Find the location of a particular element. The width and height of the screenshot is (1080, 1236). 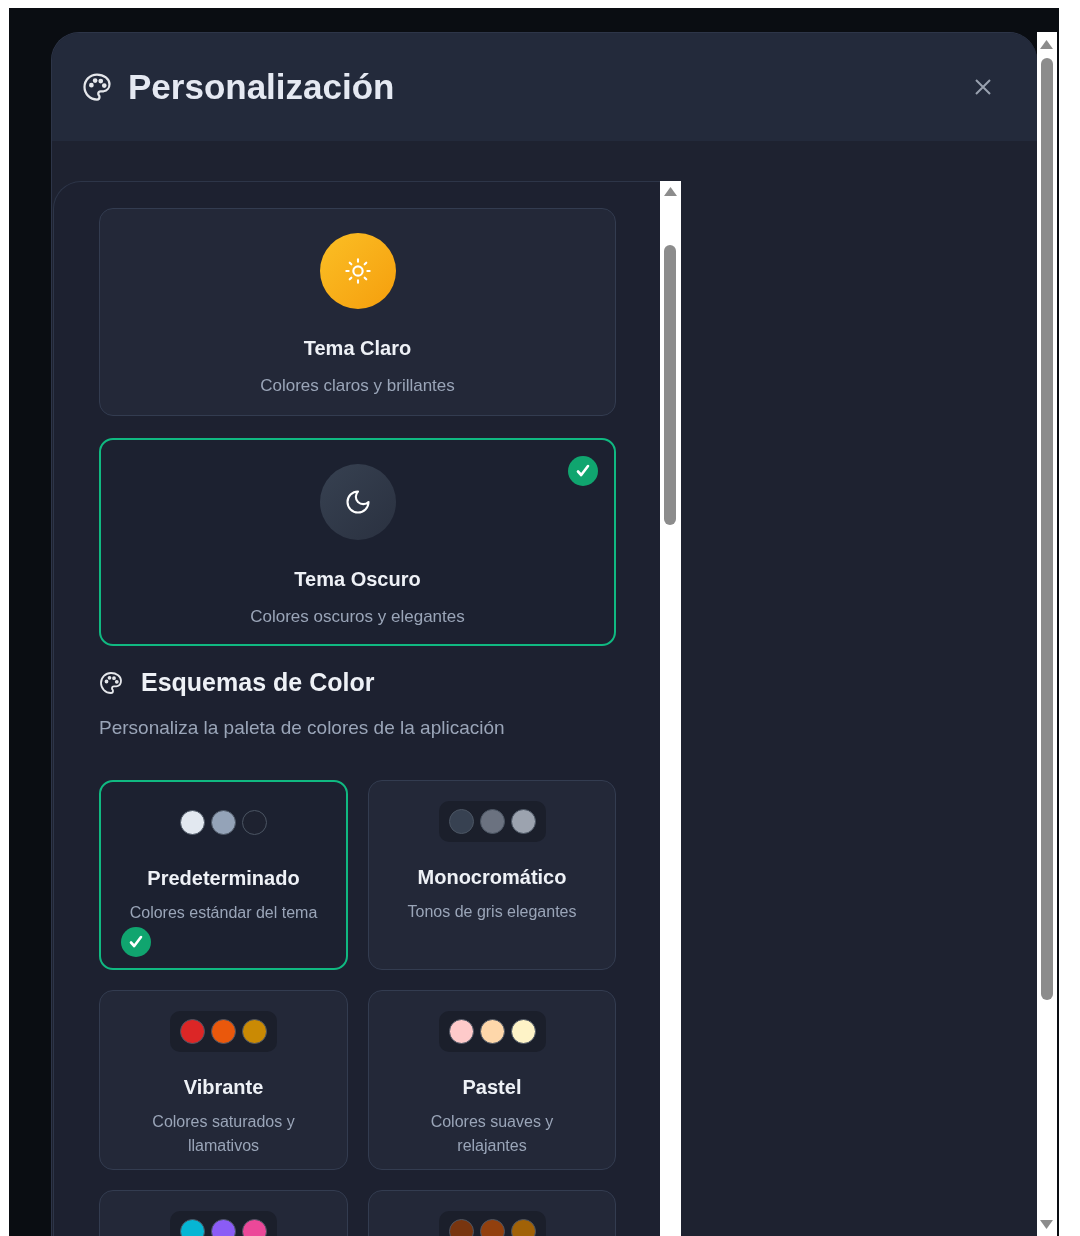

scheme-description: Colores suaves y relajantes is located at coordinates (492, 1134).